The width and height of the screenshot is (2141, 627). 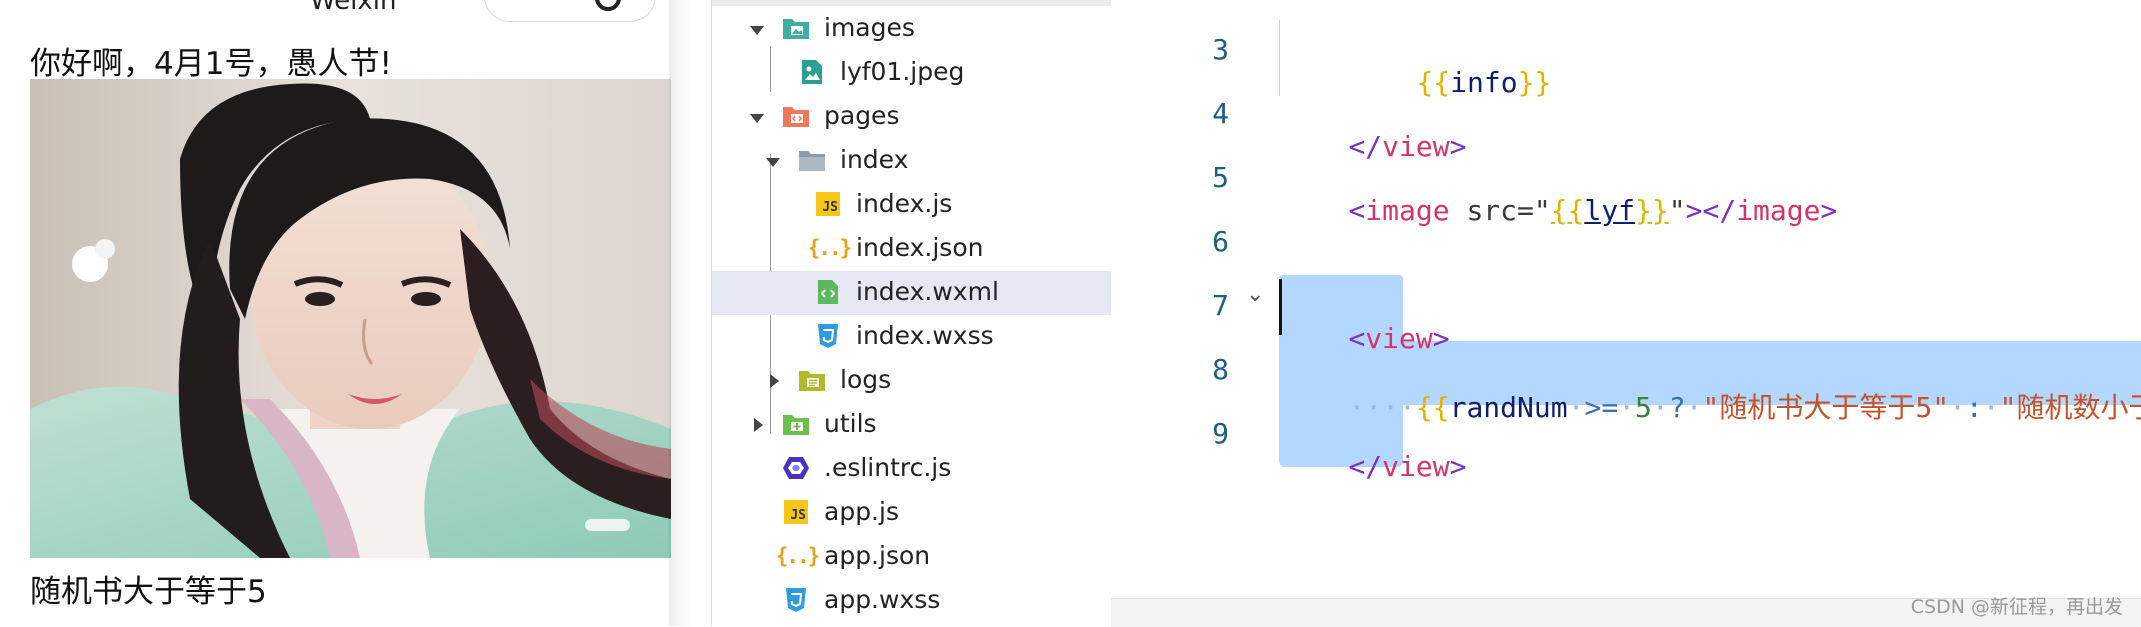 I want to click on tree-item-pages: pages, so click(x=911, y=117).